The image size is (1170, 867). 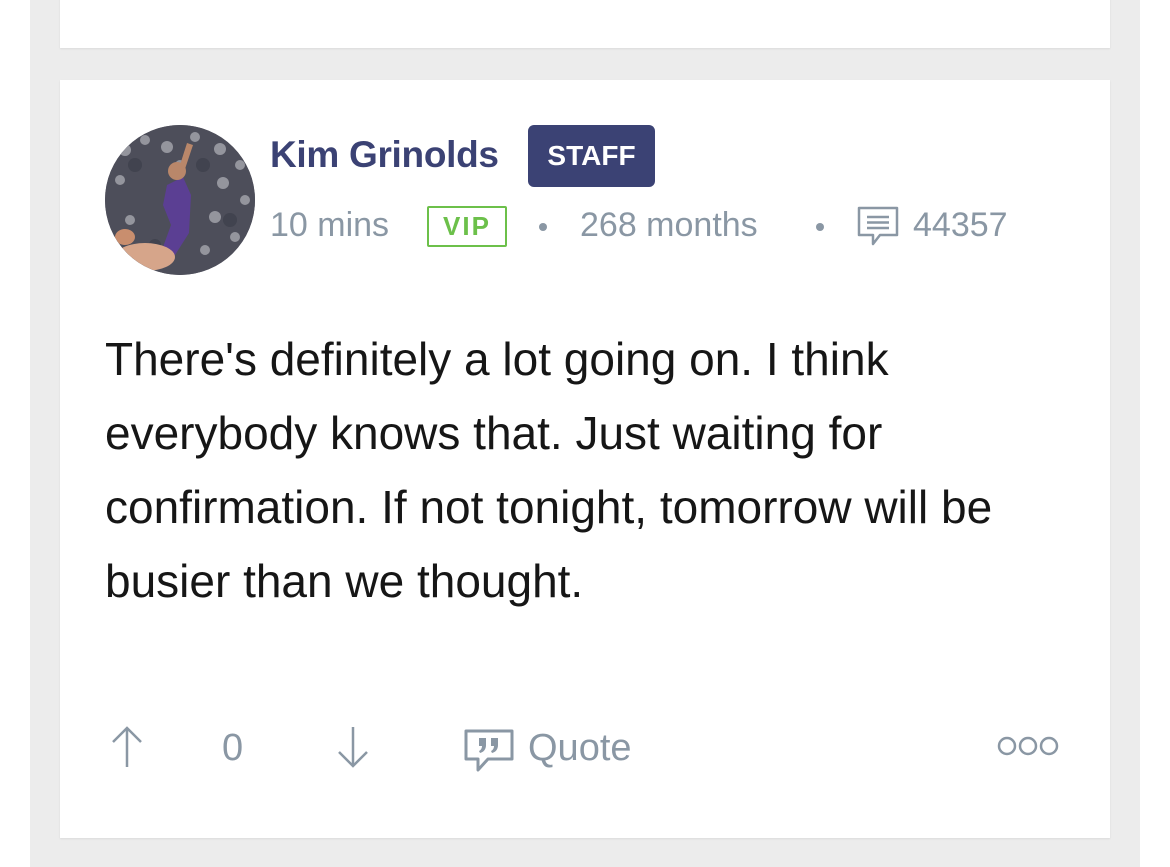 I want to click on arrow-down-icon, so click(x=353, y=747).